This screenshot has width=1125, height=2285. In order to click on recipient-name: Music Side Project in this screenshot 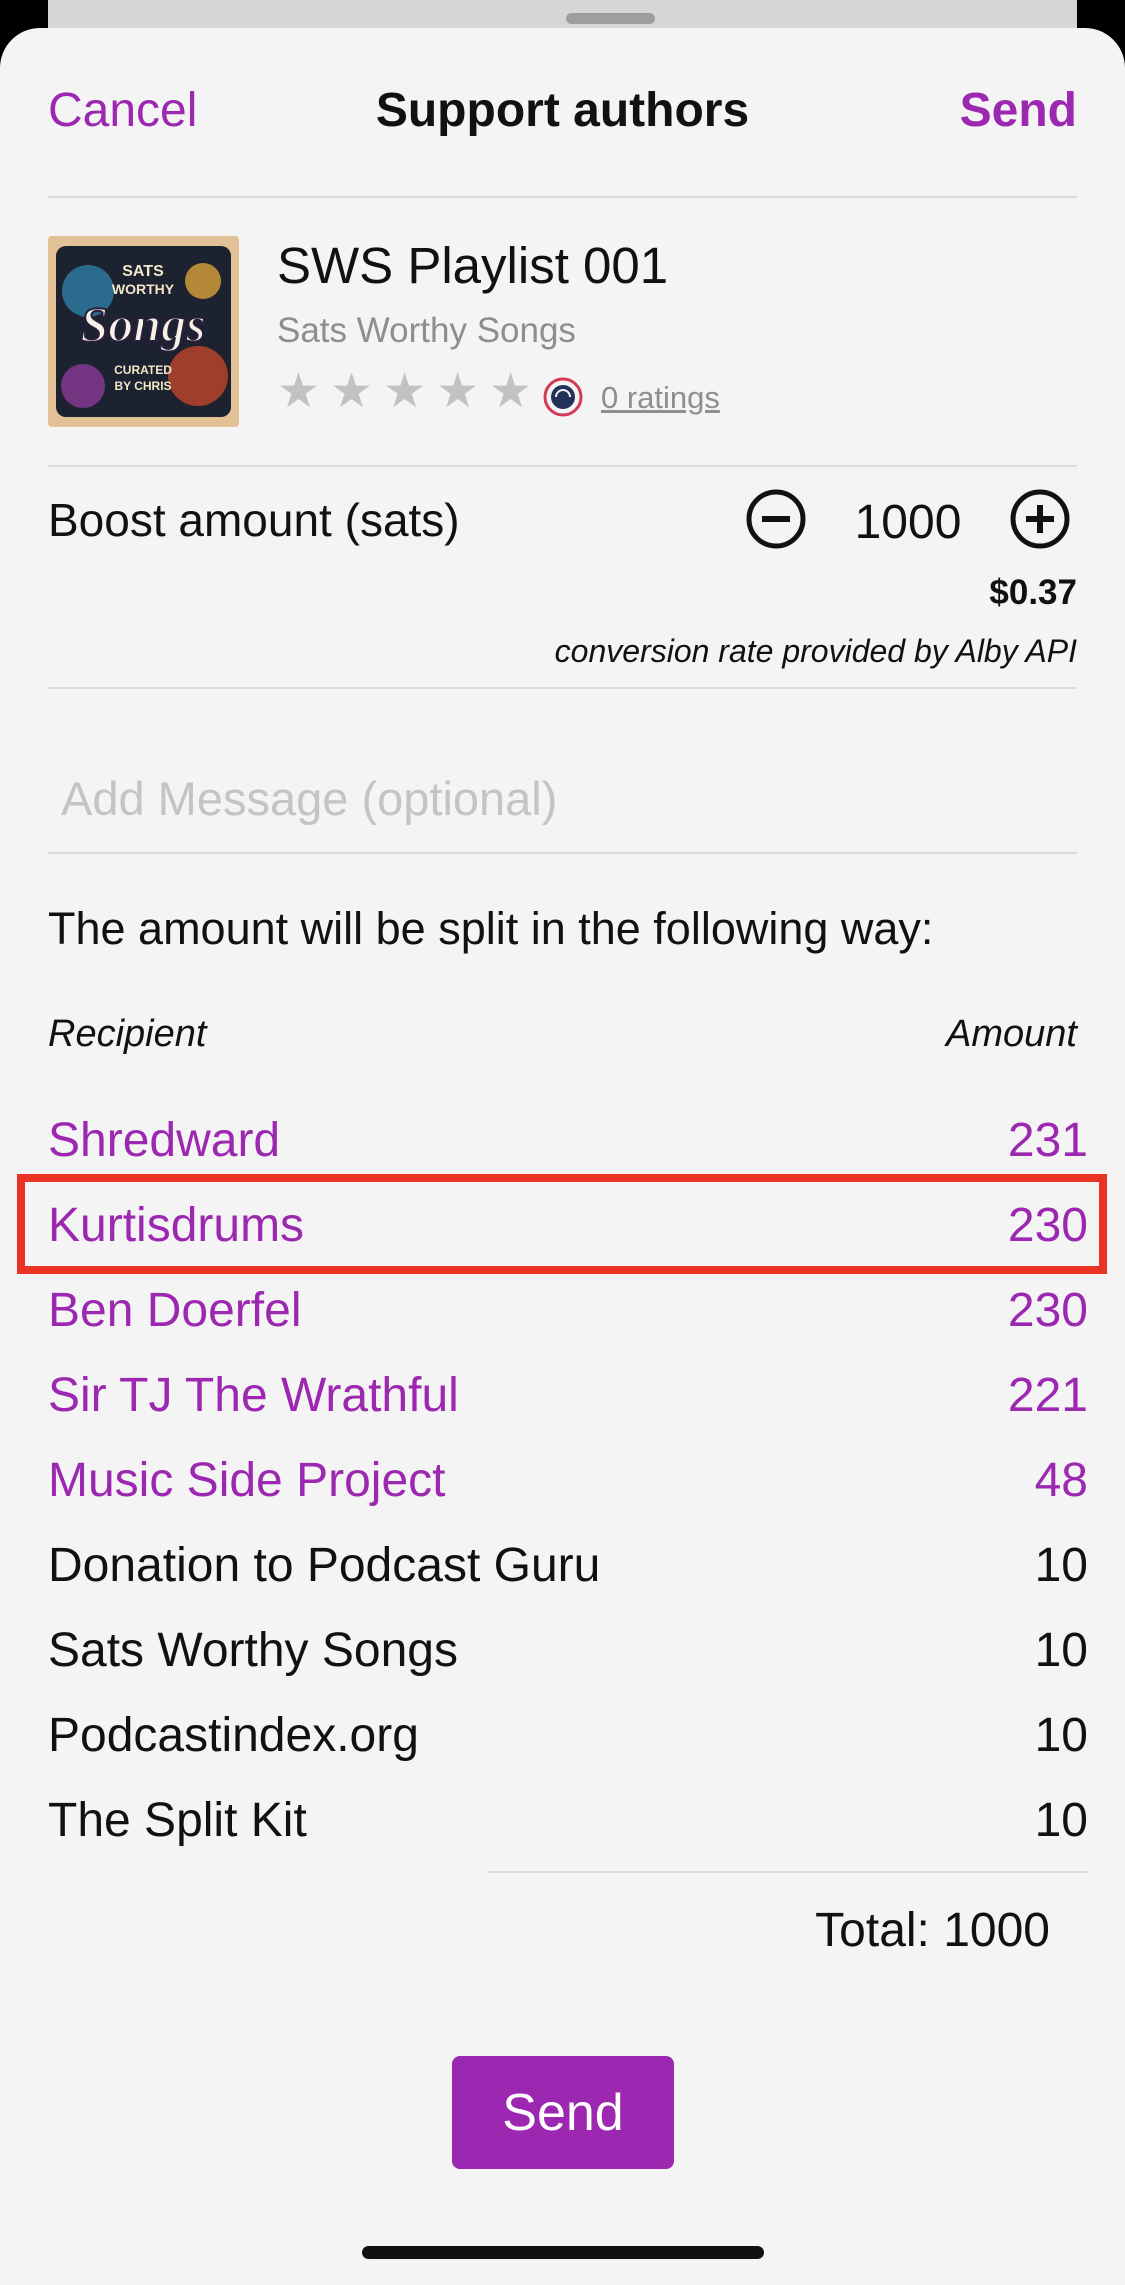, I will do `click(246, 1480)`.